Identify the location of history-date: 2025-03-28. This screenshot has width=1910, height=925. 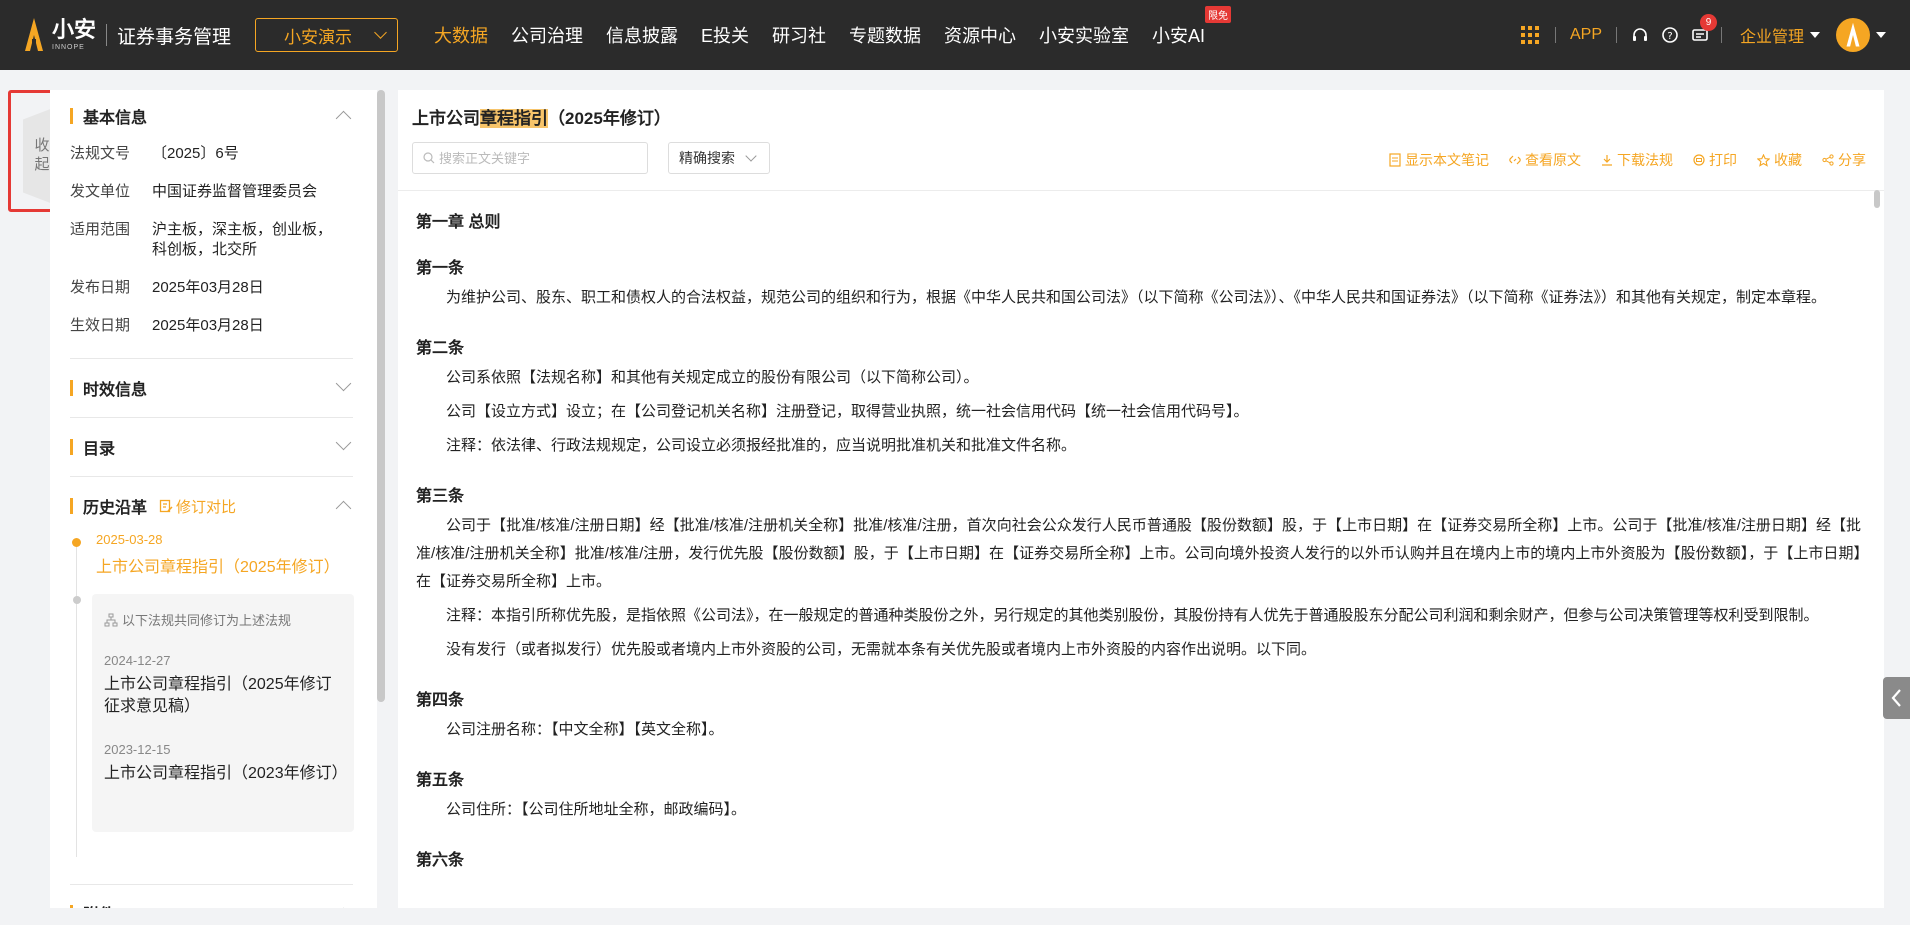
(129, 539).